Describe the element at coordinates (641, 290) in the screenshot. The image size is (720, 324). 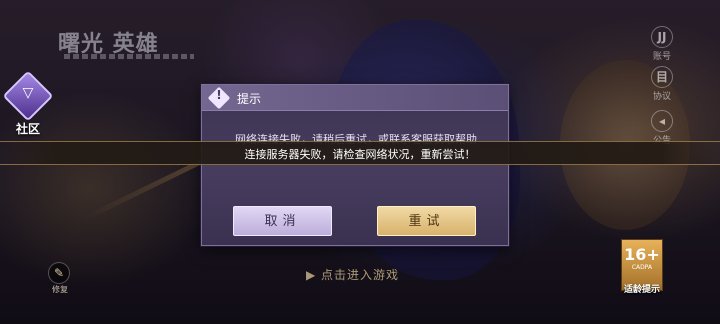
I see `age-rating-label: 适龄提示` at that location.